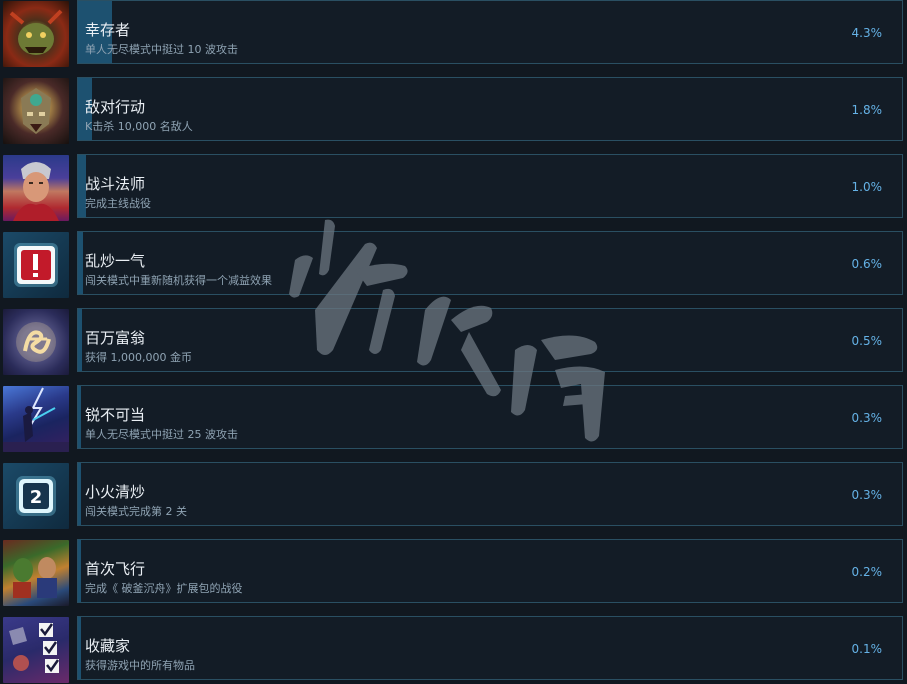 The height and width of the screenshot is (684, 907). What do you see at coordinates (36, 34) in the screenshot?
I see `goblin-portrait-icon` at bounding box center [36, 34].